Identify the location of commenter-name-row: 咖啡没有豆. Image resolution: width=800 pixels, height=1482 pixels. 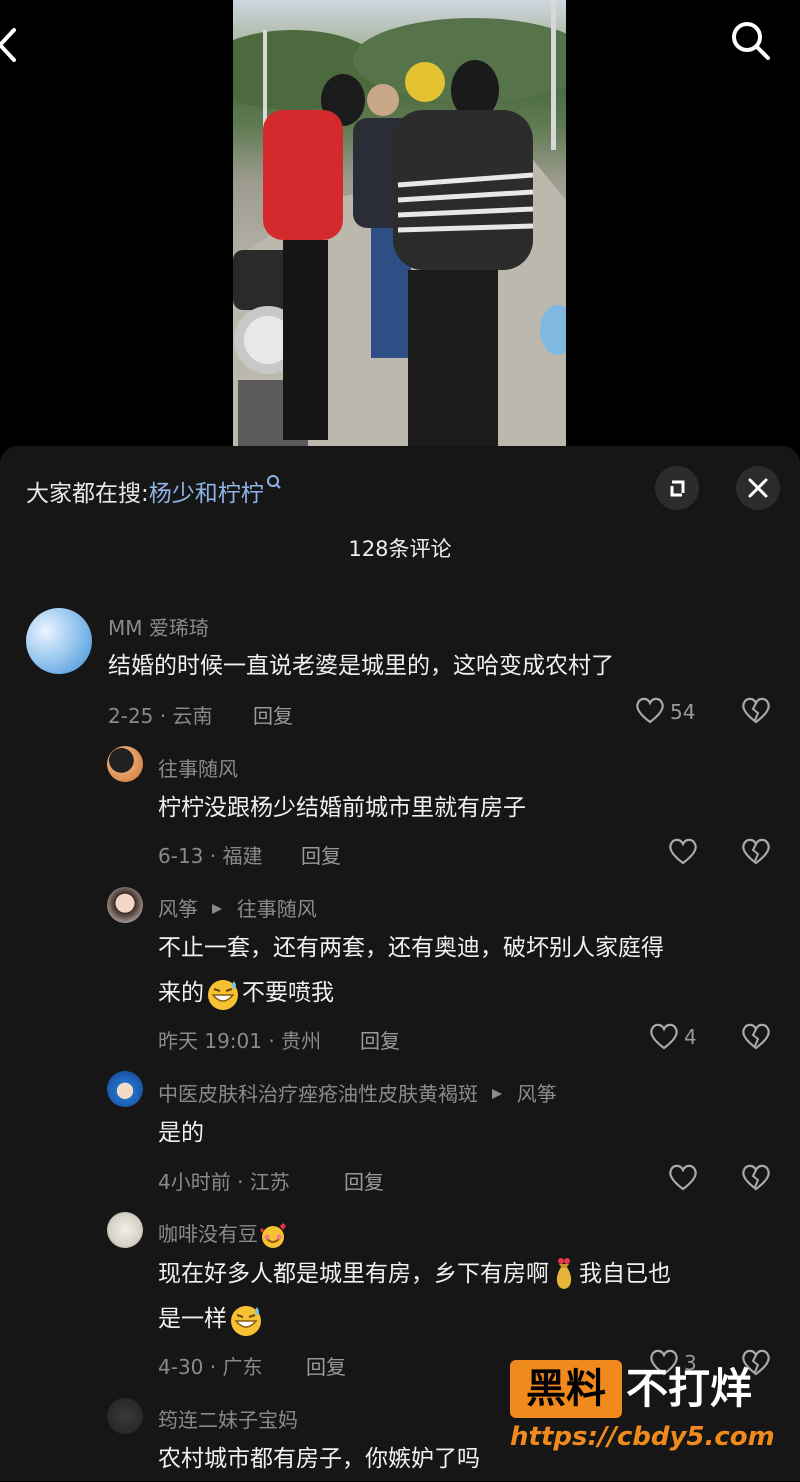
(223, 1234).